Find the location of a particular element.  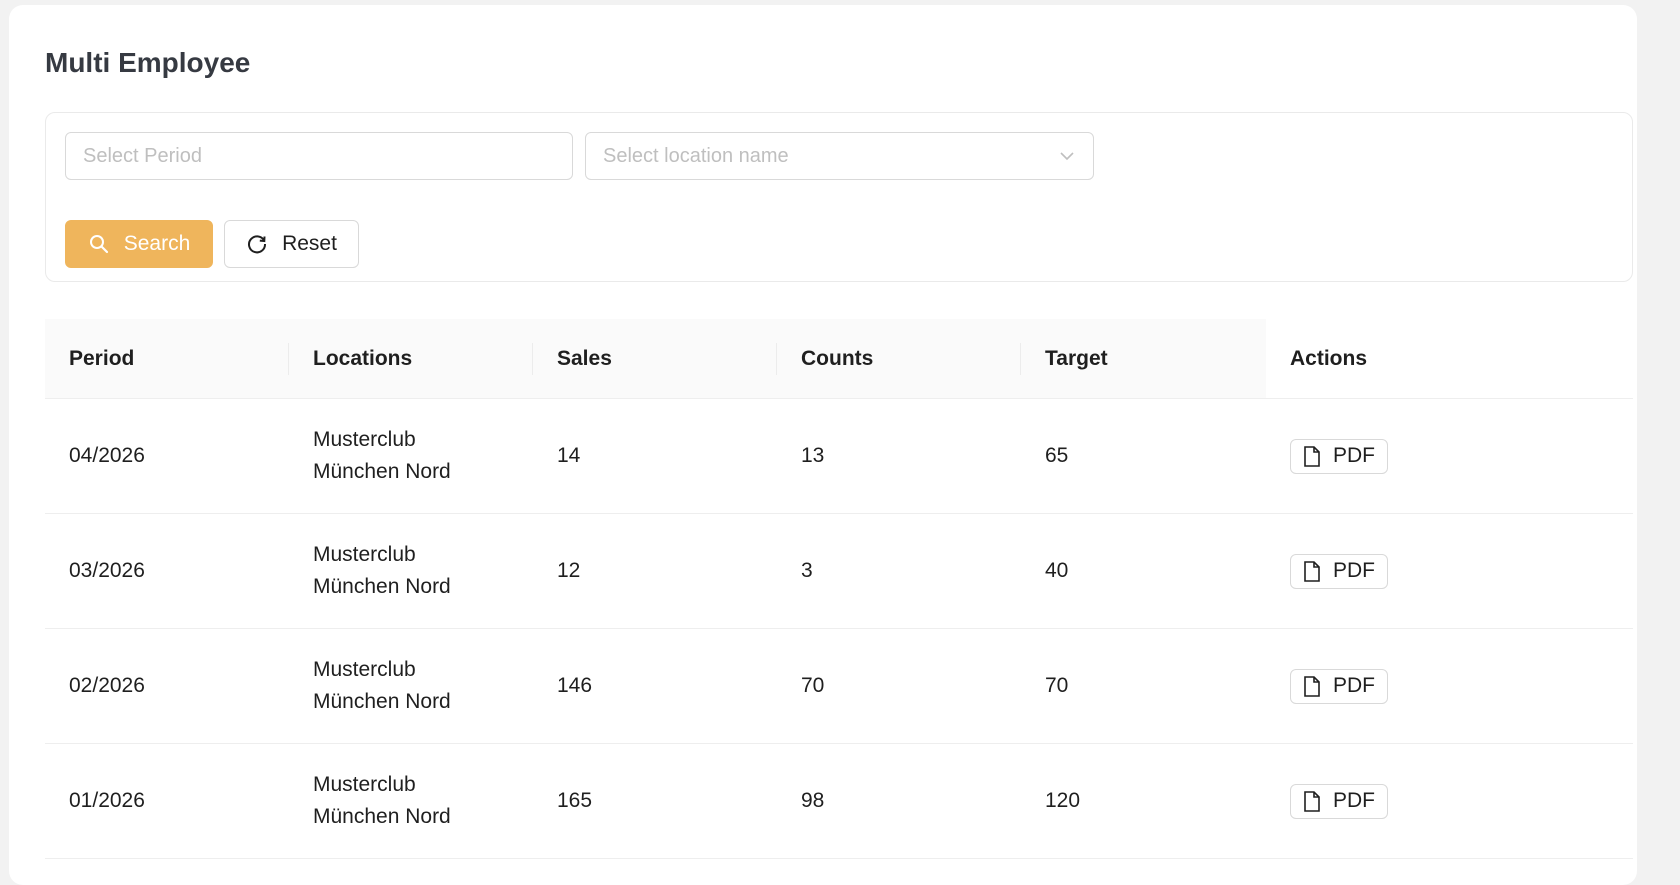

cell-target: 70 is located at coordinates (1057, 685).